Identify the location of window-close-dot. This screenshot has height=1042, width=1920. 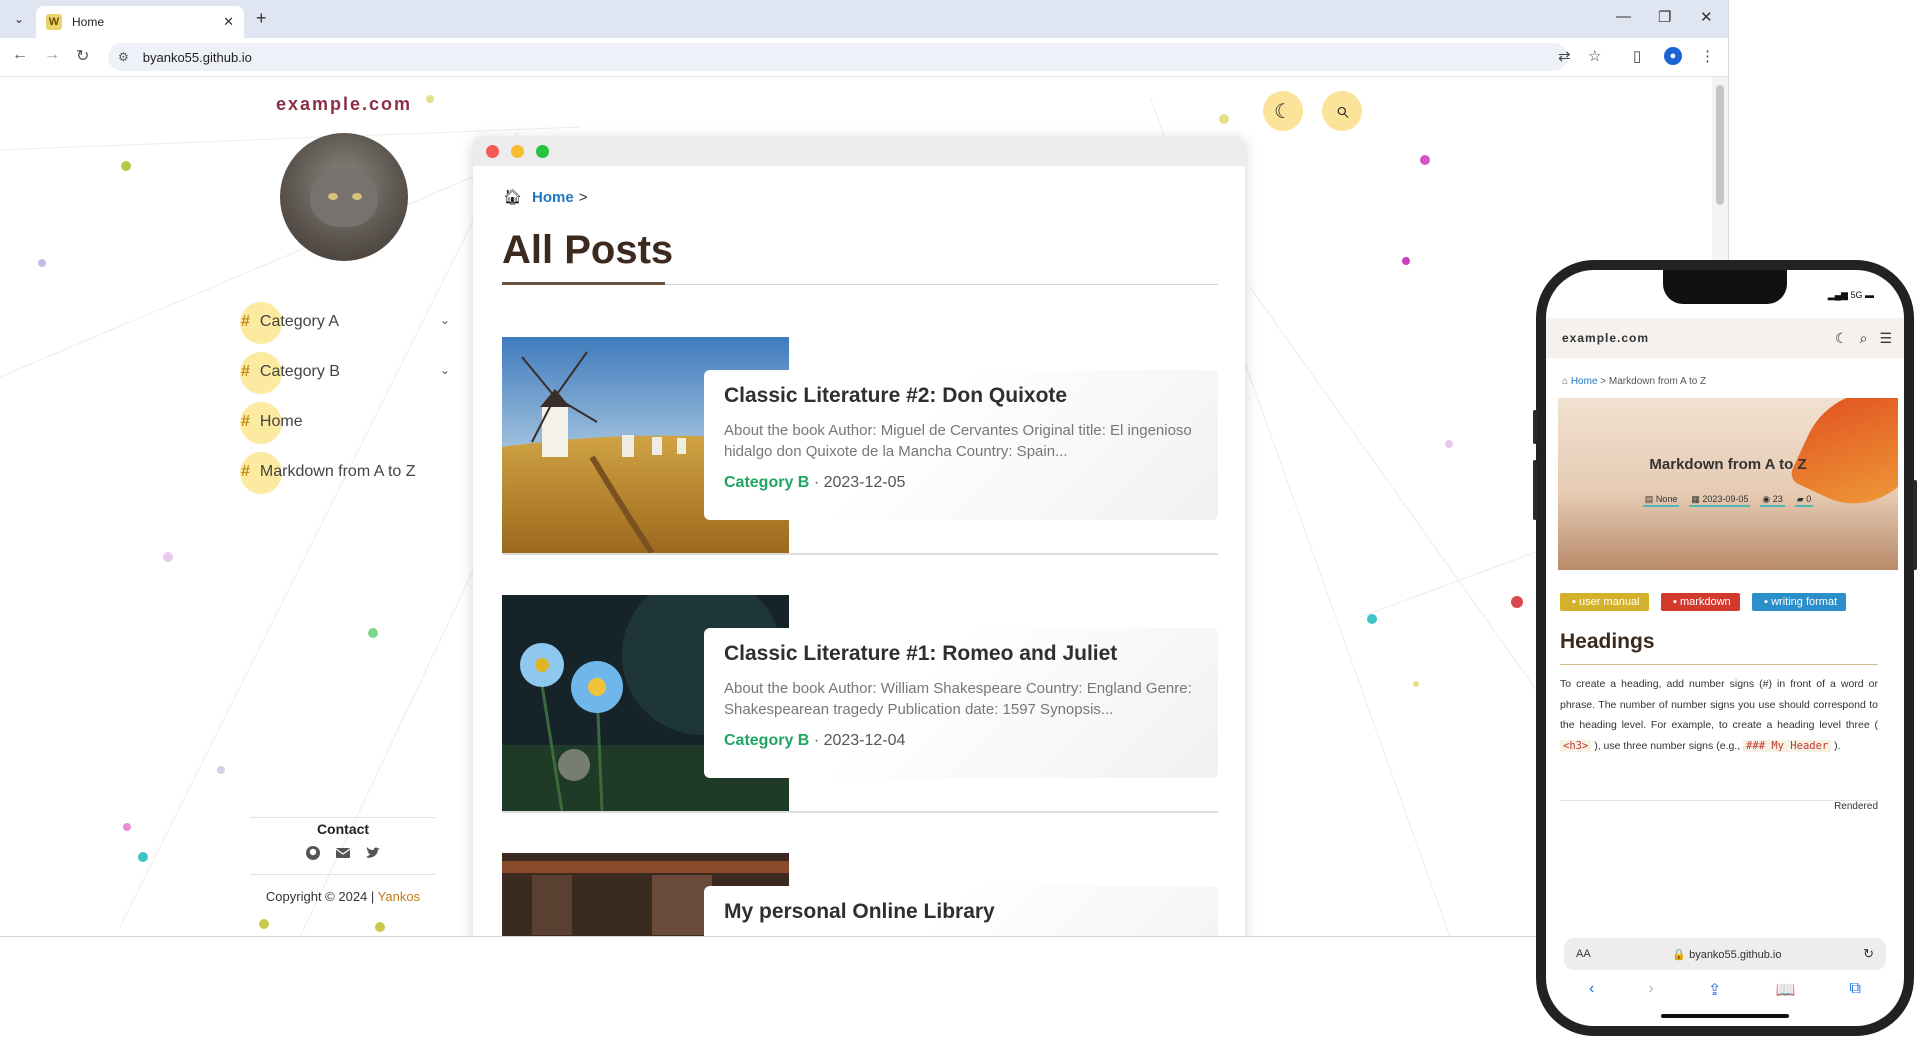
(492, 151).